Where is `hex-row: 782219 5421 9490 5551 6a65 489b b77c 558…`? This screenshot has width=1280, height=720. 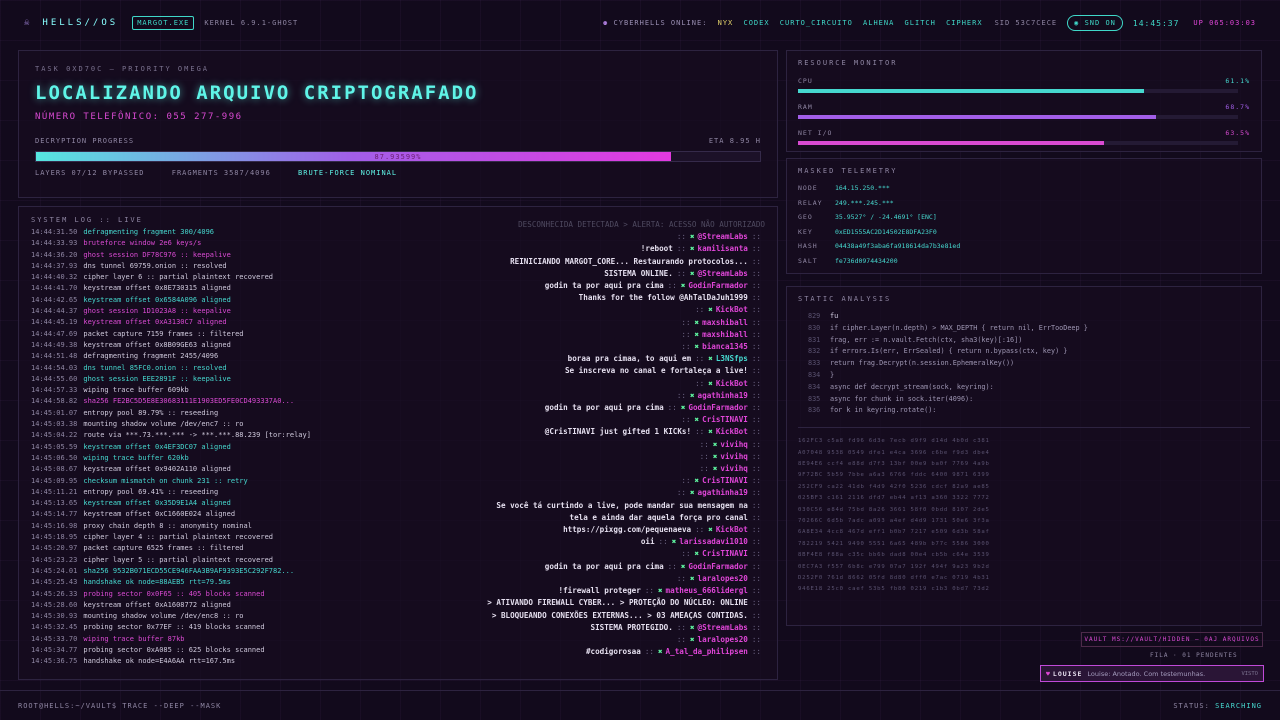
hex-row: 782219 5421 9490 5551 6a65 489b b77c 558… is located at coordinates (894, 543).